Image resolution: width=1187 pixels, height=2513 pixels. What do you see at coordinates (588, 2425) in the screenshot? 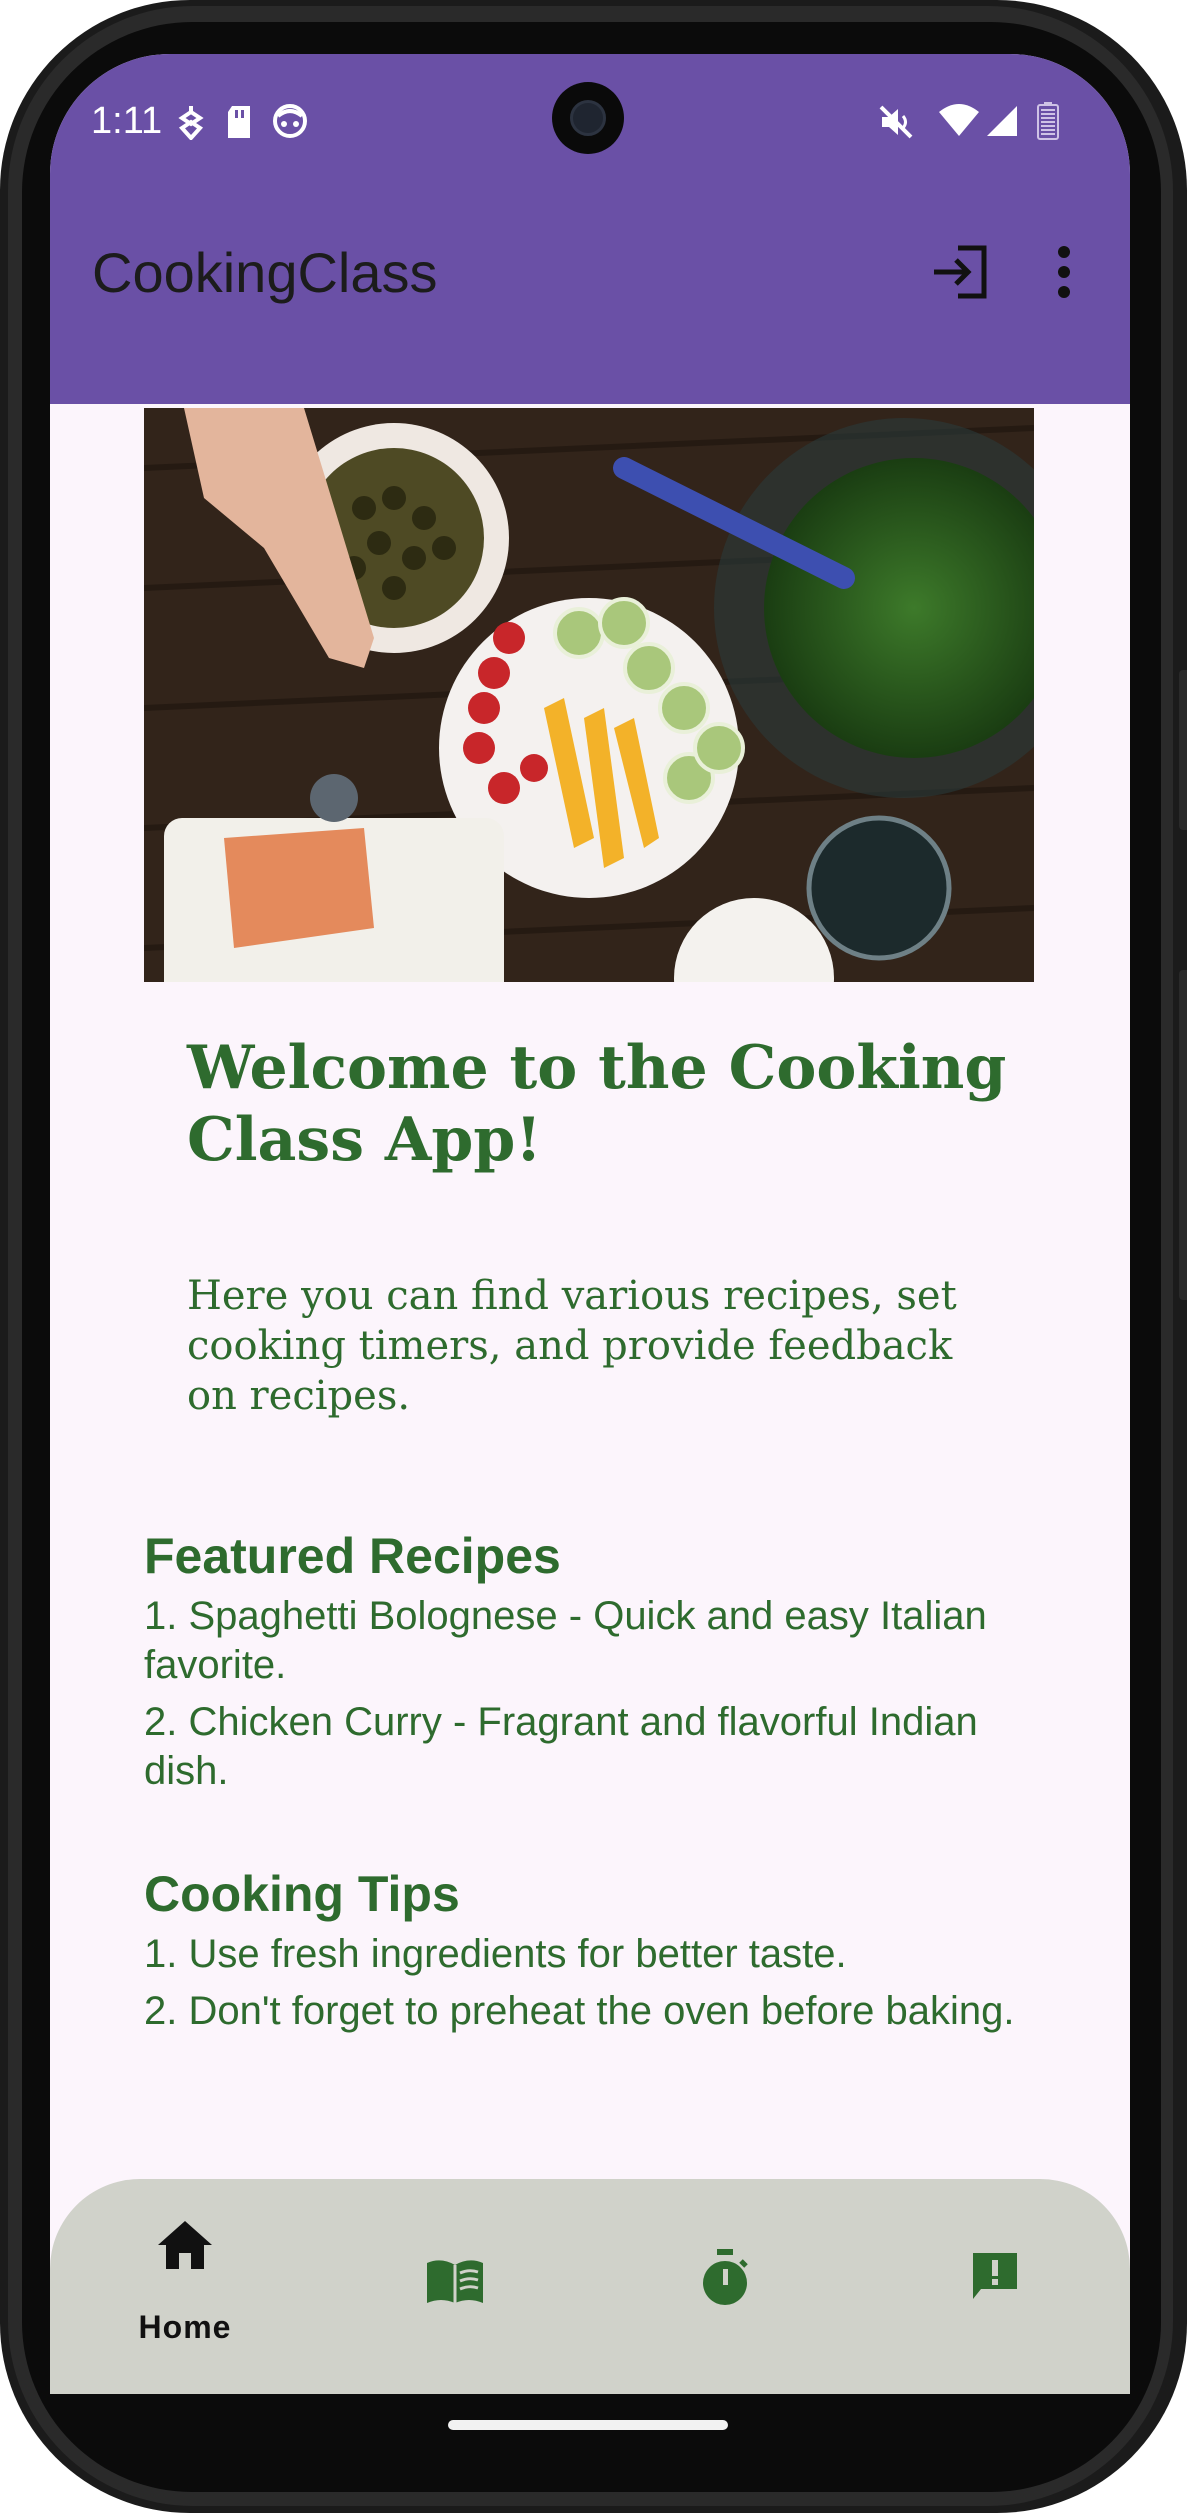
I see `home-gesture-bar` at bounding box center [588, 2425].